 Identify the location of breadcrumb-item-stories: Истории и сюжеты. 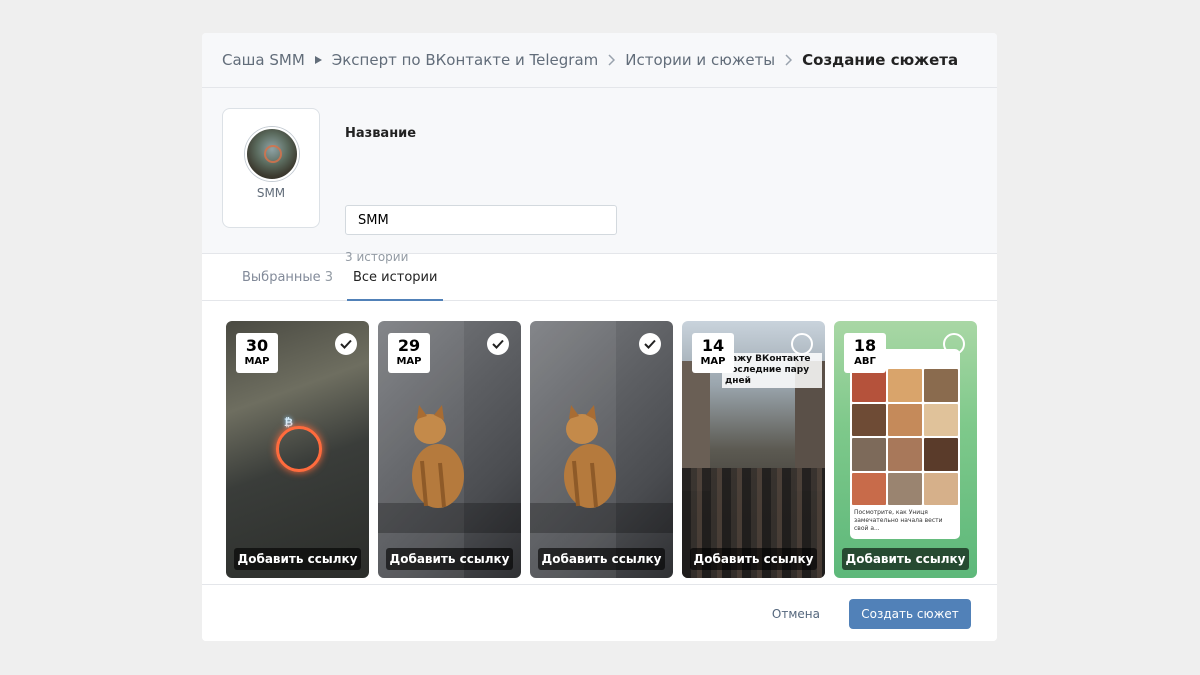
(700, 60).